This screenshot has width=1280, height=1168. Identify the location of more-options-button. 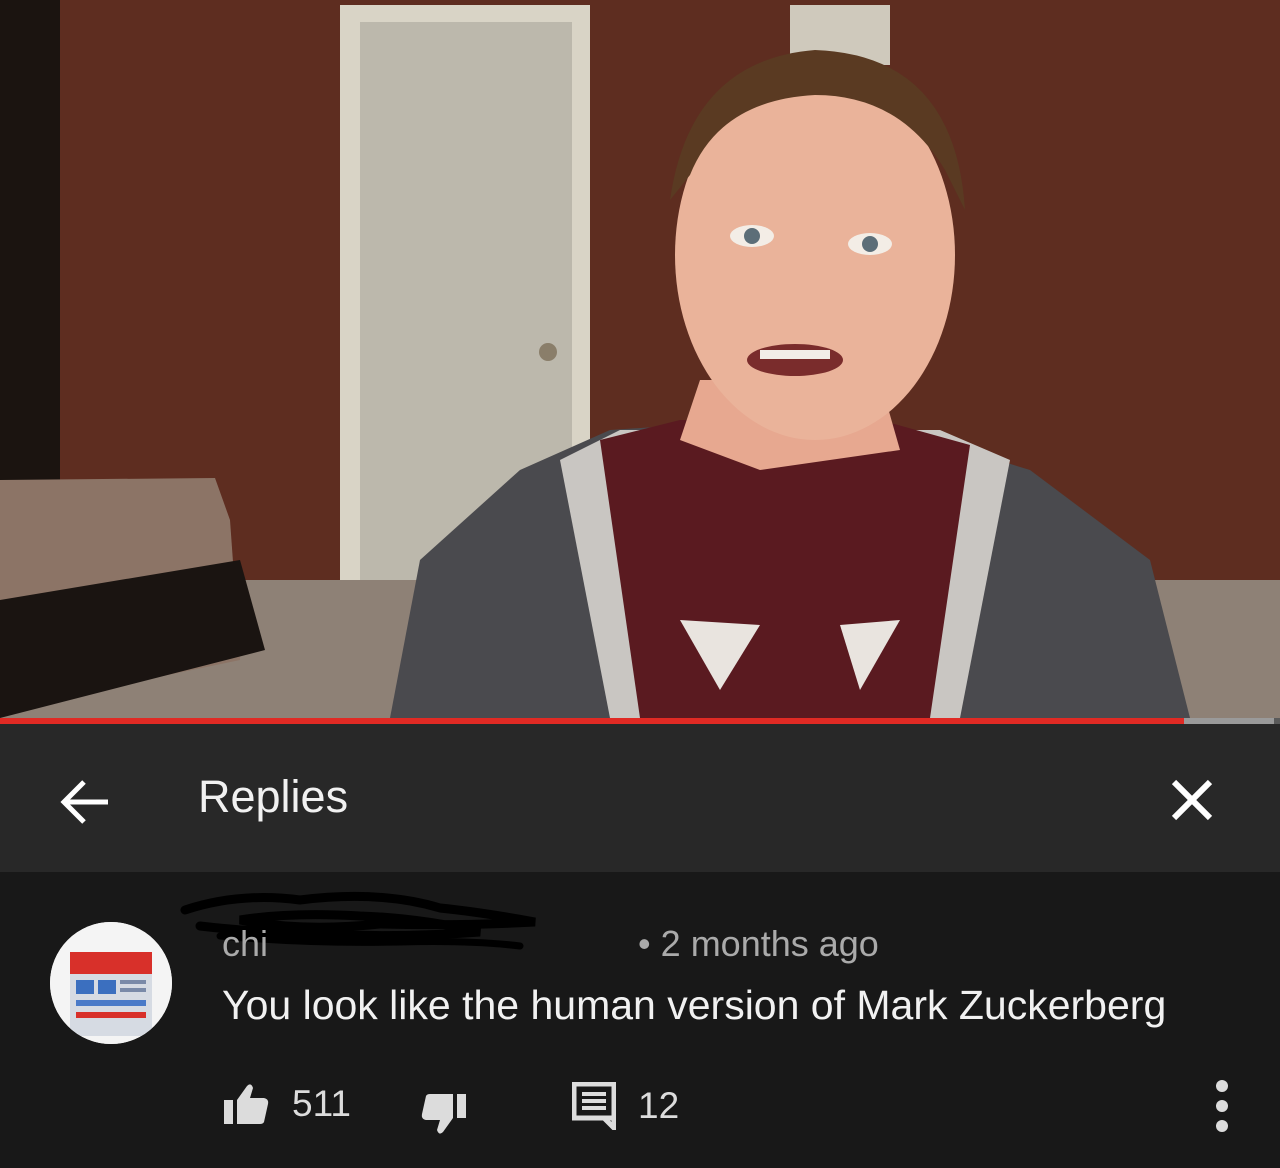
(1222, 1108).